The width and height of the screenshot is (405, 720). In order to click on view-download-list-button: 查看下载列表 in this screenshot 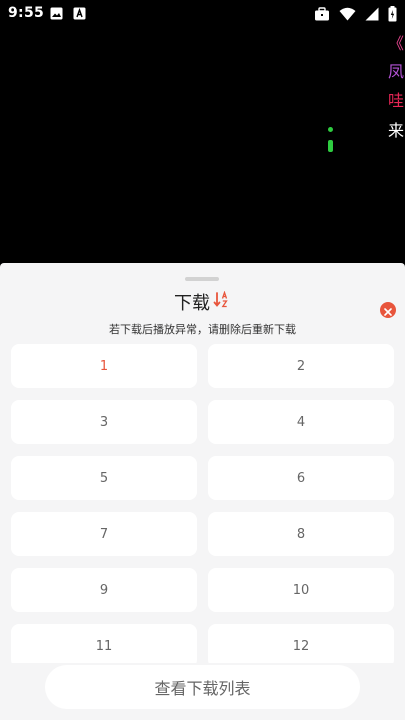, I will do `click(202, 687)`.